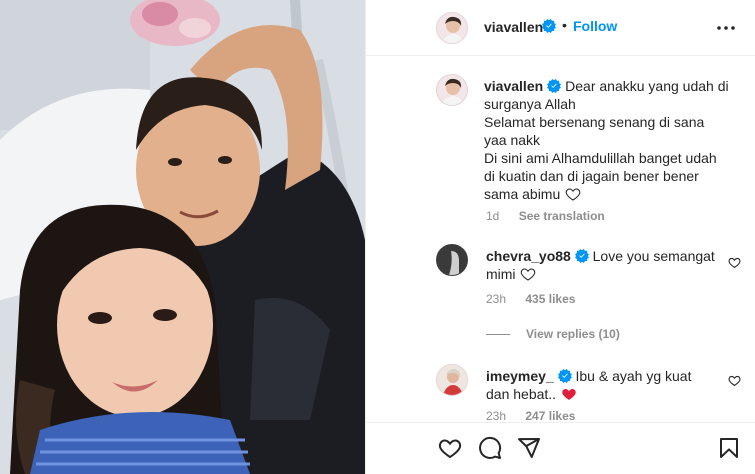 Image resolution: width=755 pixels, height=474 pixels. I want to click on comment-likes: 435 likes, so click(550, 299).